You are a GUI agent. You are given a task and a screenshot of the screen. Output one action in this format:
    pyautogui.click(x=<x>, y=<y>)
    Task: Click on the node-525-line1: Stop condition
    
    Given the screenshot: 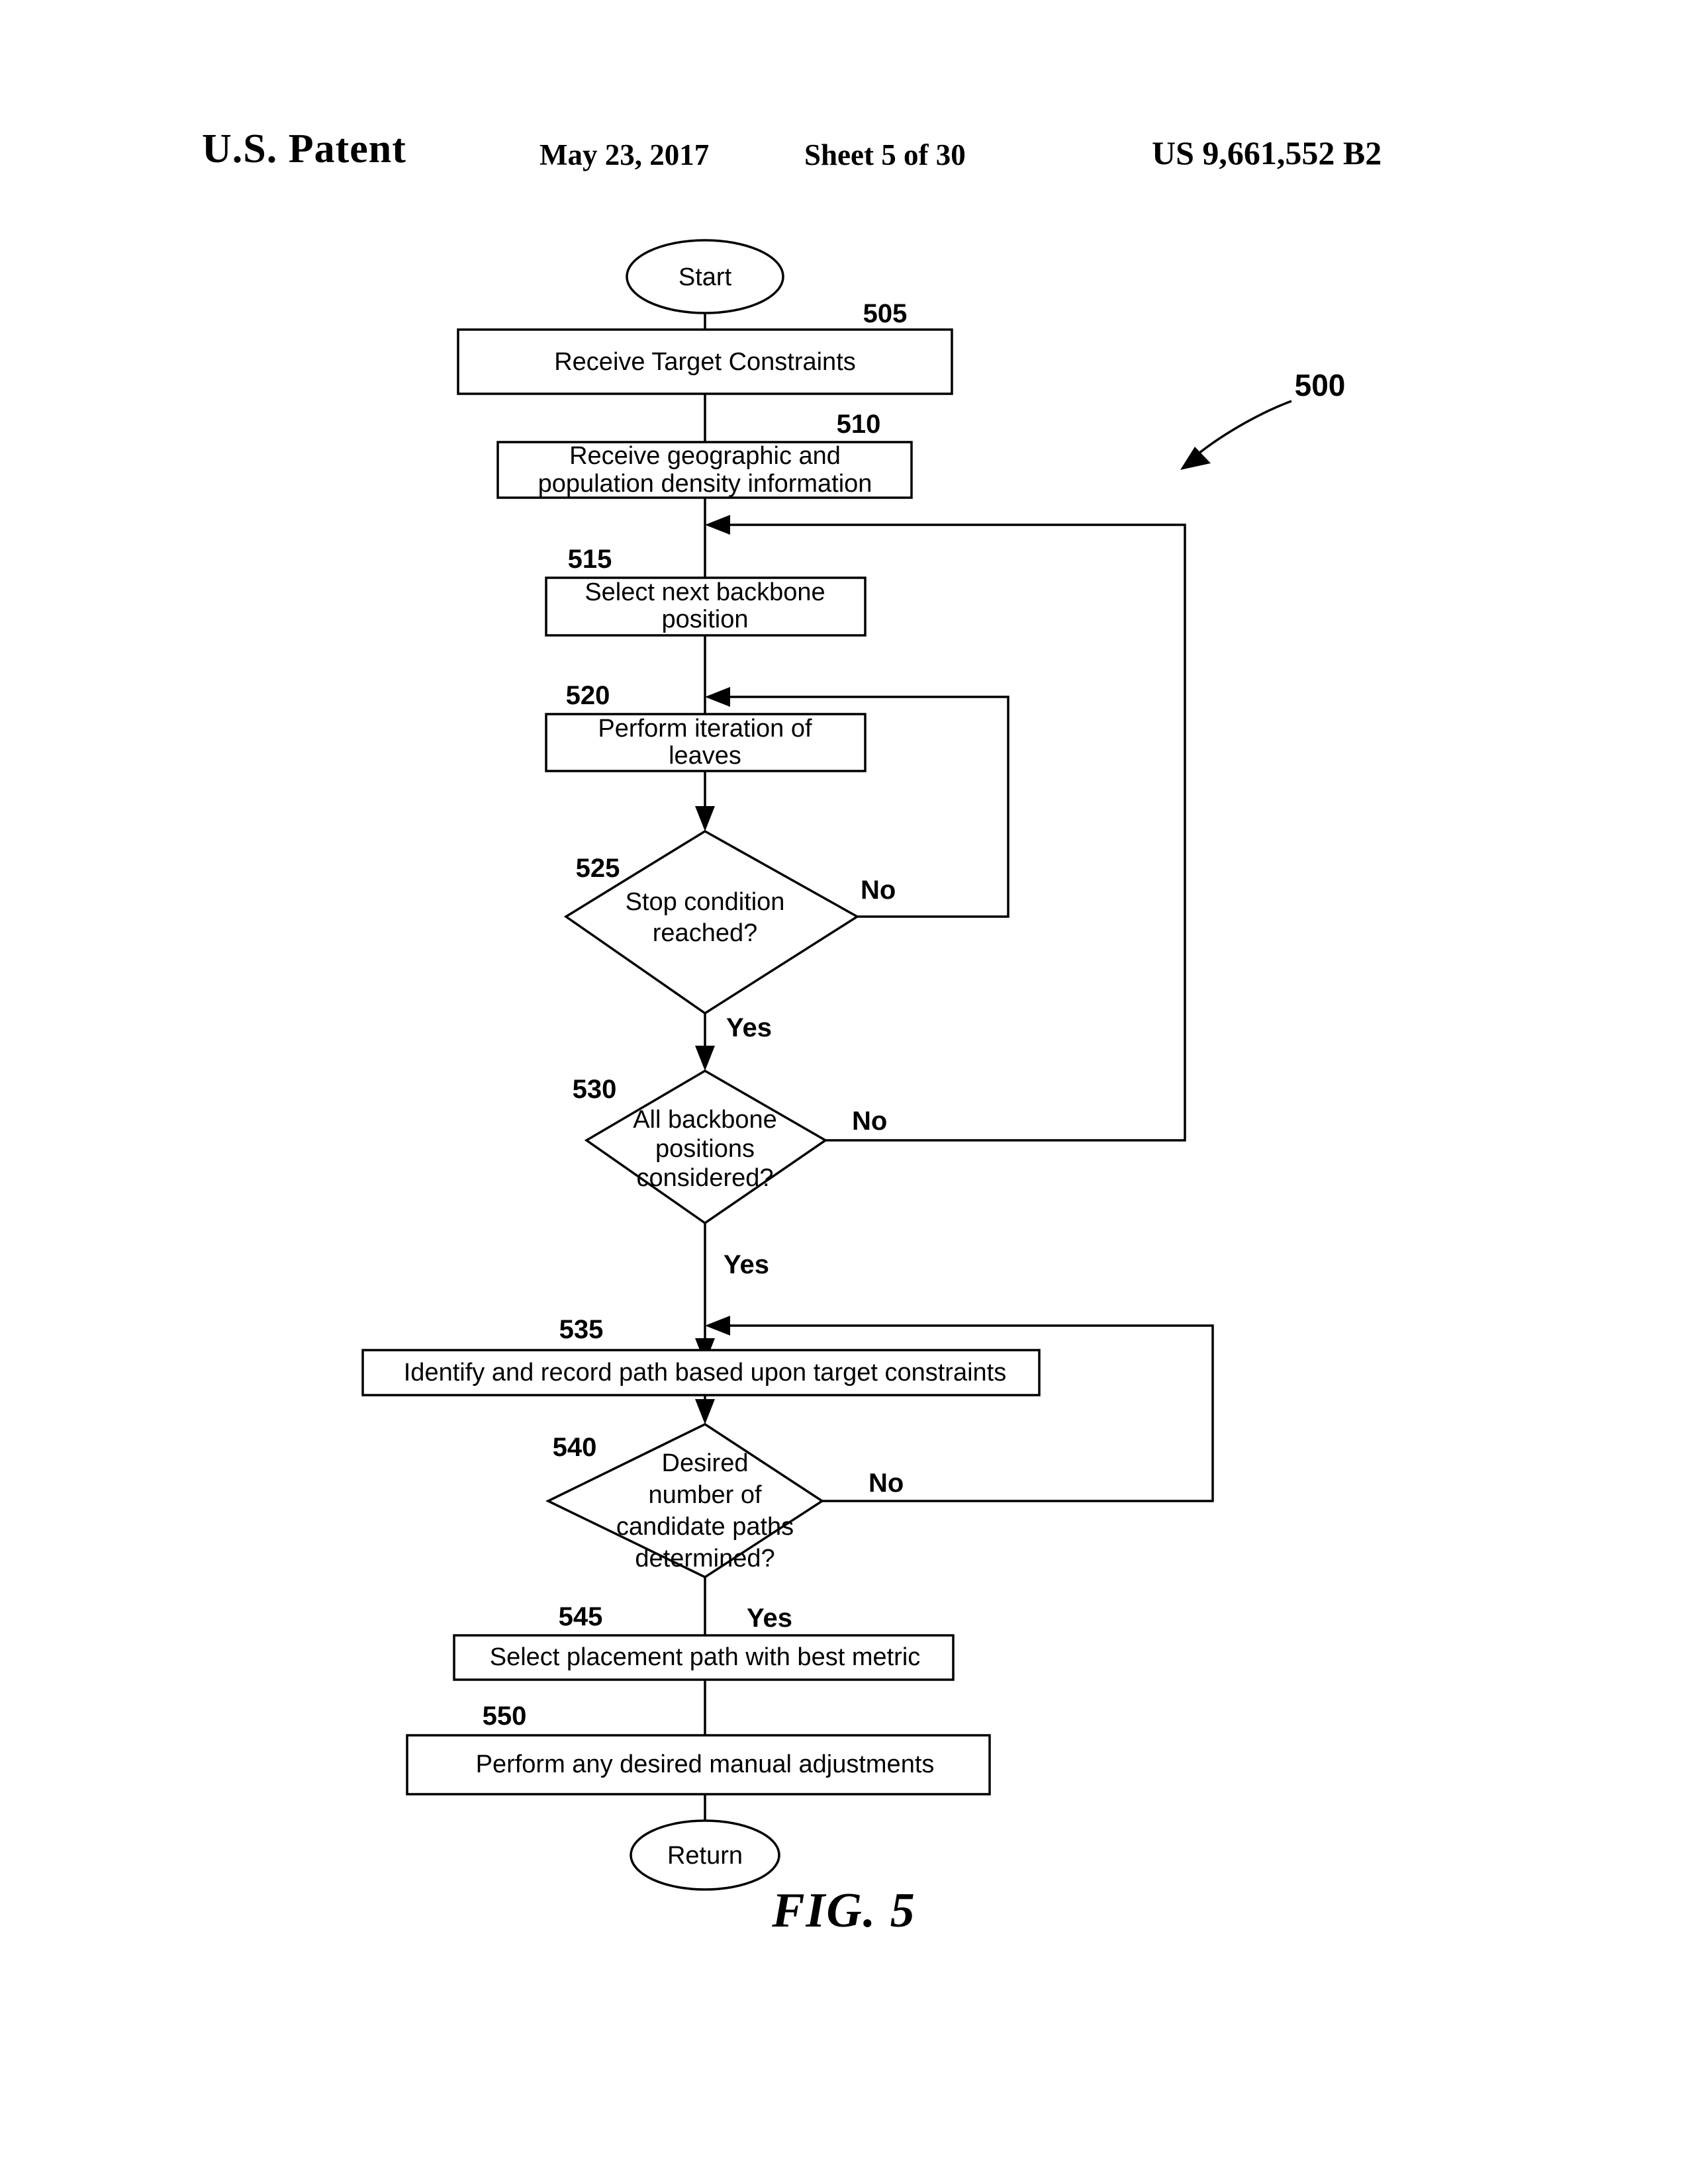 What is the action you would take?
    pyautogui.click(x=705, y=902)
    